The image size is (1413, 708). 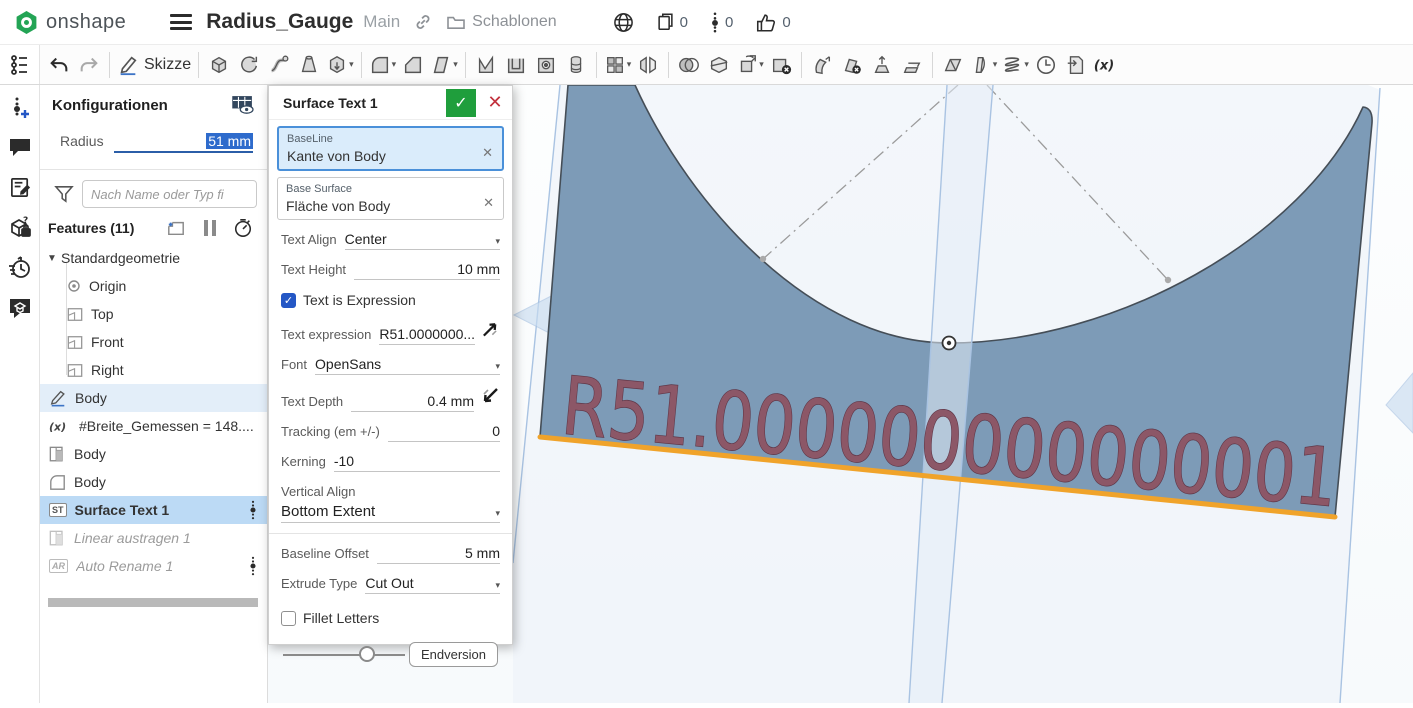 I want to click on kerning-input: -10, so click(x=416, y=462).